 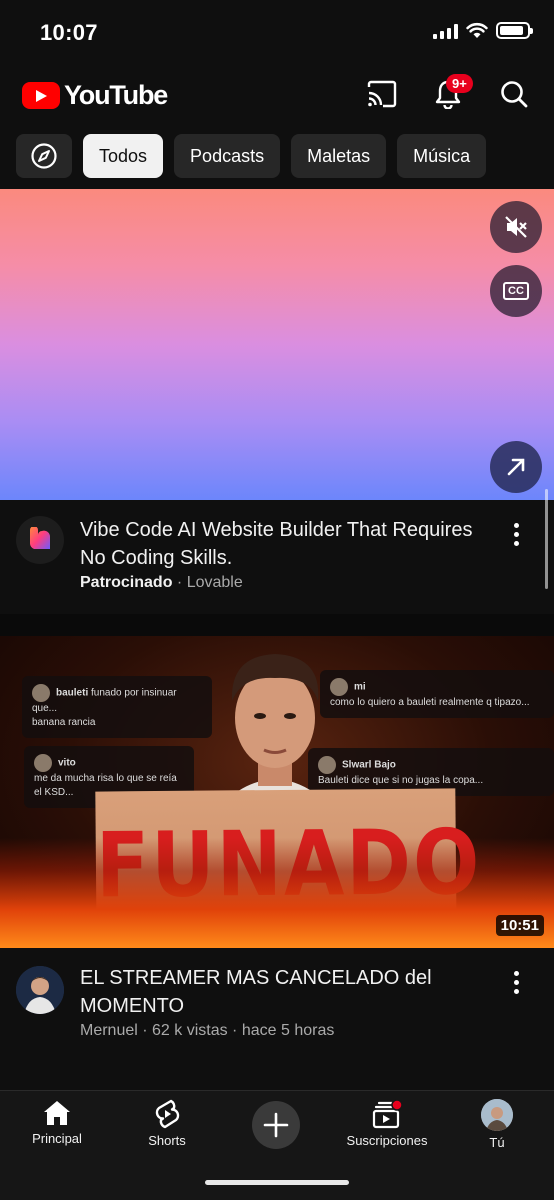 I want to click on filter-chips: Todos Podcasts Maletas Música, so click(x=251, y=156).